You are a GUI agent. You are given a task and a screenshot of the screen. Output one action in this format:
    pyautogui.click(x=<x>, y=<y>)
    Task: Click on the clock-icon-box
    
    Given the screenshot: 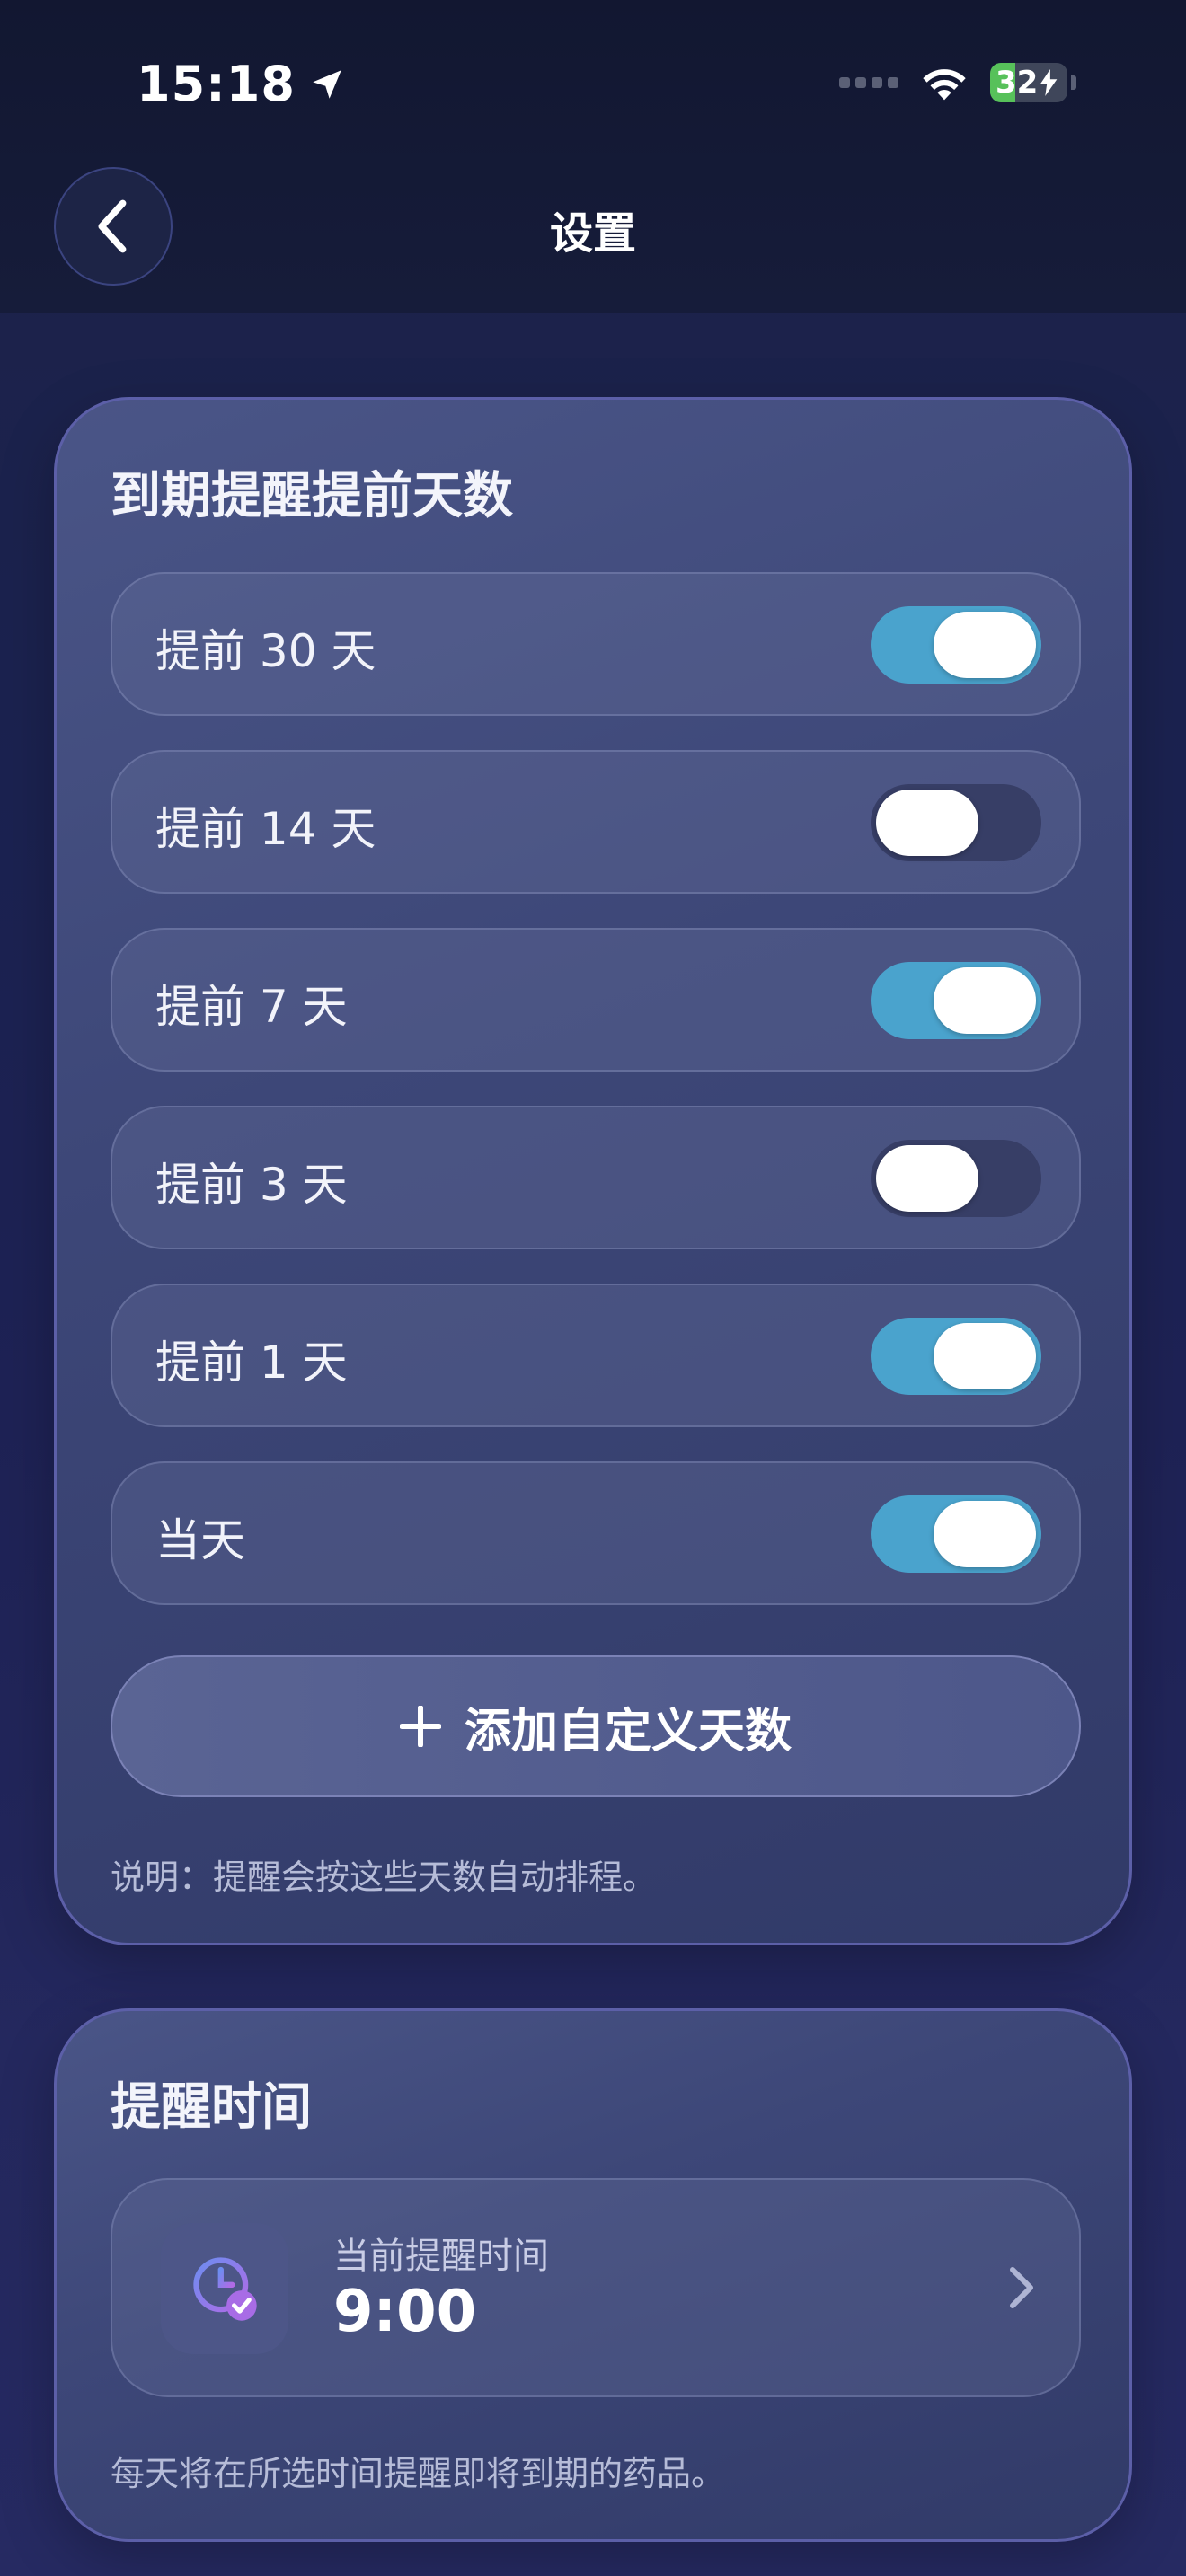 What is the action you would take?
    pyautogui.click(x=224, y=2288)
    